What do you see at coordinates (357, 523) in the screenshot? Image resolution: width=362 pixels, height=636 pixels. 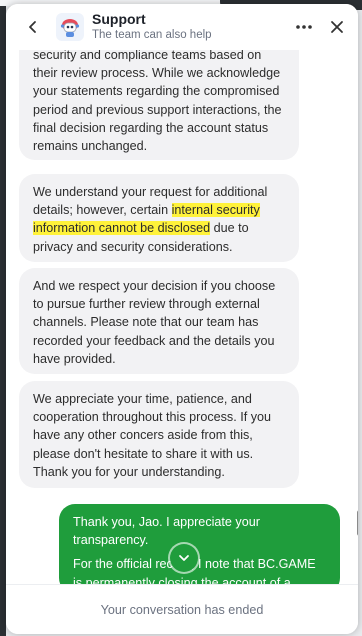 I see `scrollbar-thumb` at bounding box center [357, 523].